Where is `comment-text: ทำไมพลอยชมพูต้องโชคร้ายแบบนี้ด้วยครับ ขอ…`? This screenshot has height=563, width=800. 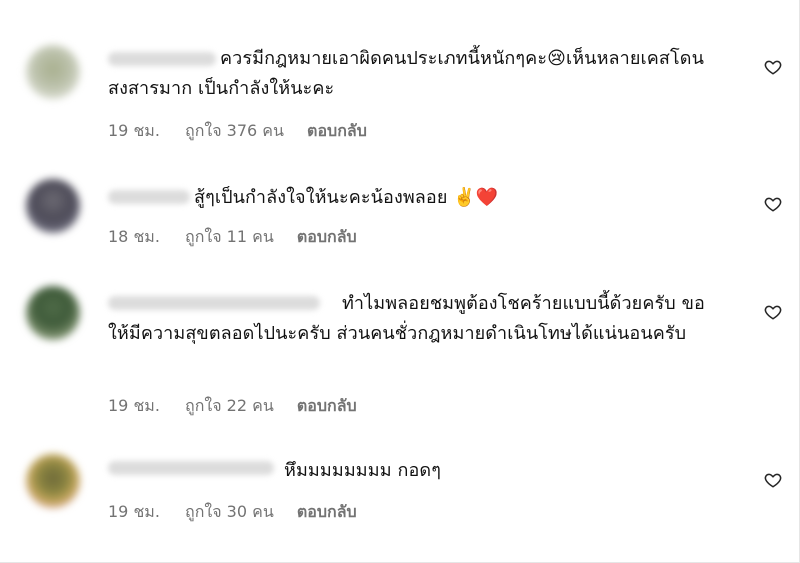 comment-text: ทำไมพลอยชมพูต้องโชคร้ายแบบนี้ด้วยครับ ขอ… is located at coordinates (406, 318).